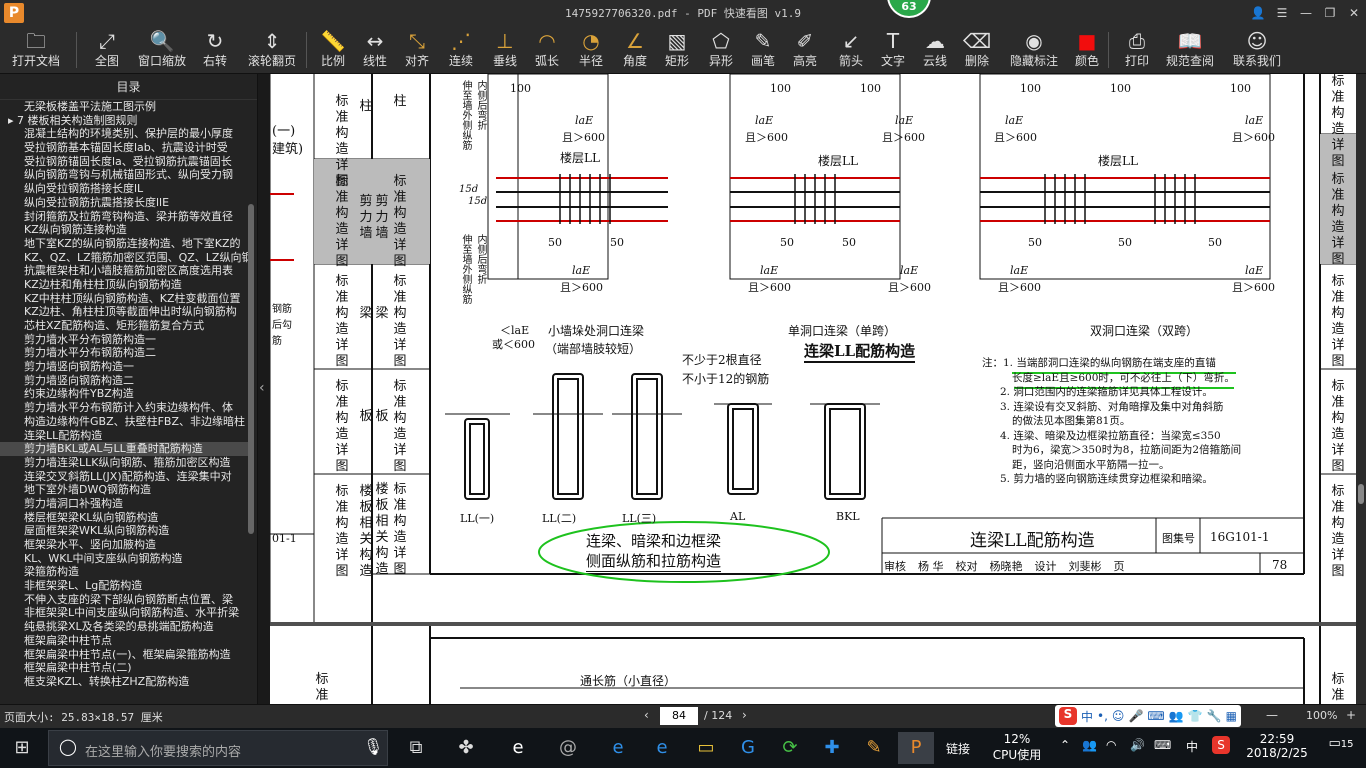 The height and width of the screenshot is (768, 1366). I want to click on tool-highlighter-button: ✐ 高亮, so click(805, 50).